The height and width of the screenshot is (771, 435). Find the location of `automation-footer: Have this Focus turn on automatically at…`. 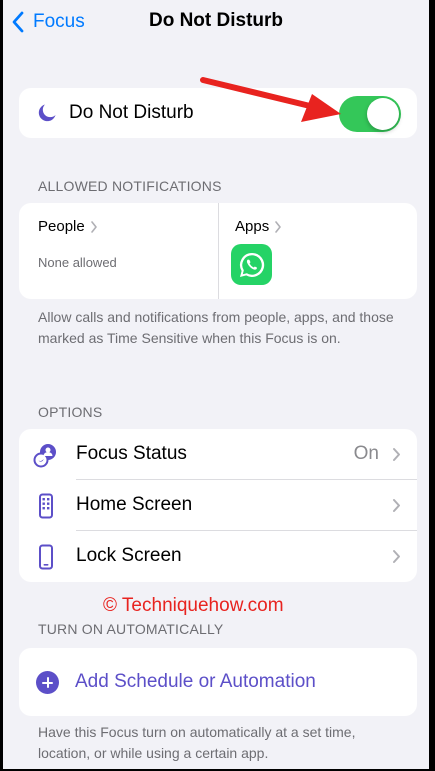

automation-footer: Have this Focus turn on automatically at… is located at coordinates (197, 742).